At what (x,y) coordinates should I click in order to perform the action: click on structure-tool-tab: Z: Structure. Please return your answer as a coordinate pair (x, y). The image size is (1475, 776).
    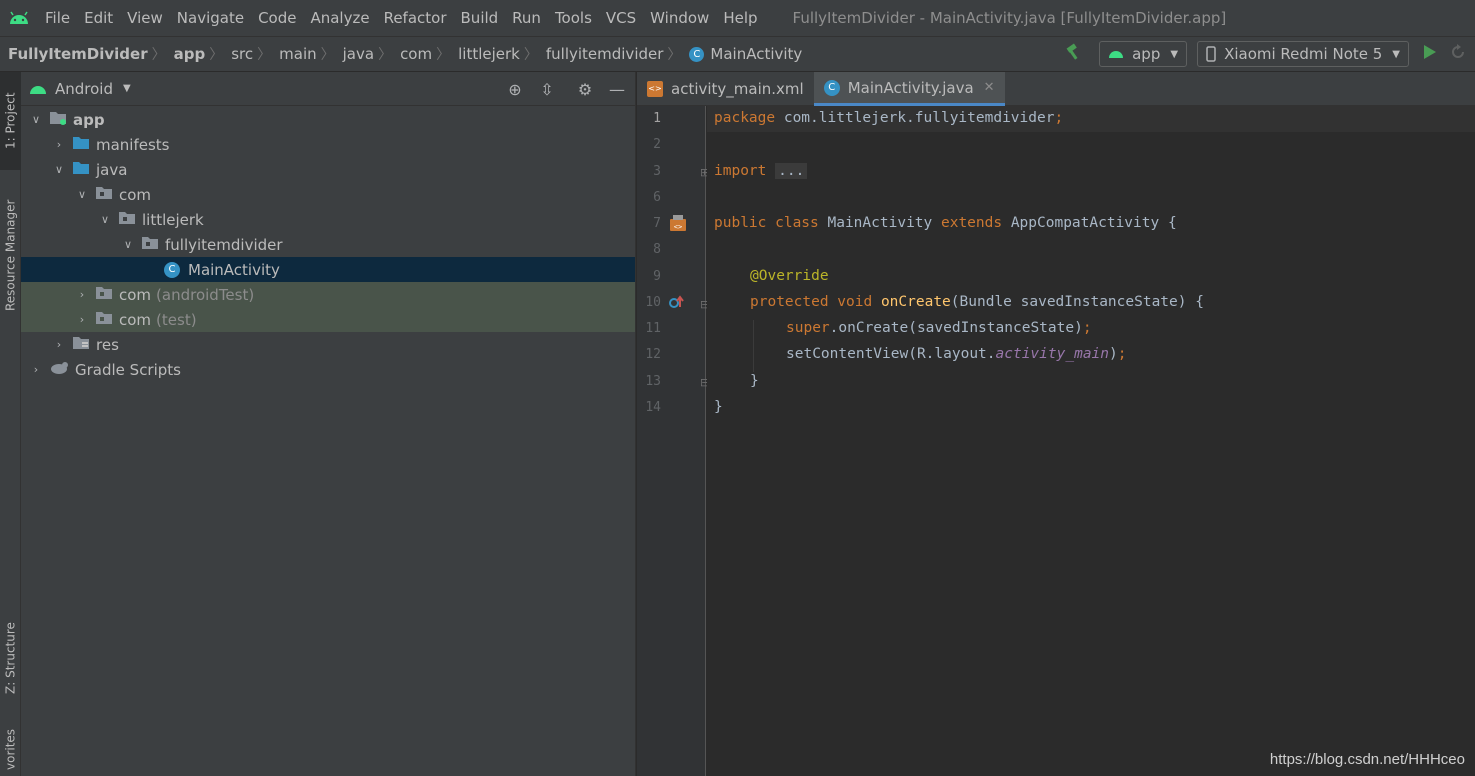
    Looking at the image, I should click on (10, 658).